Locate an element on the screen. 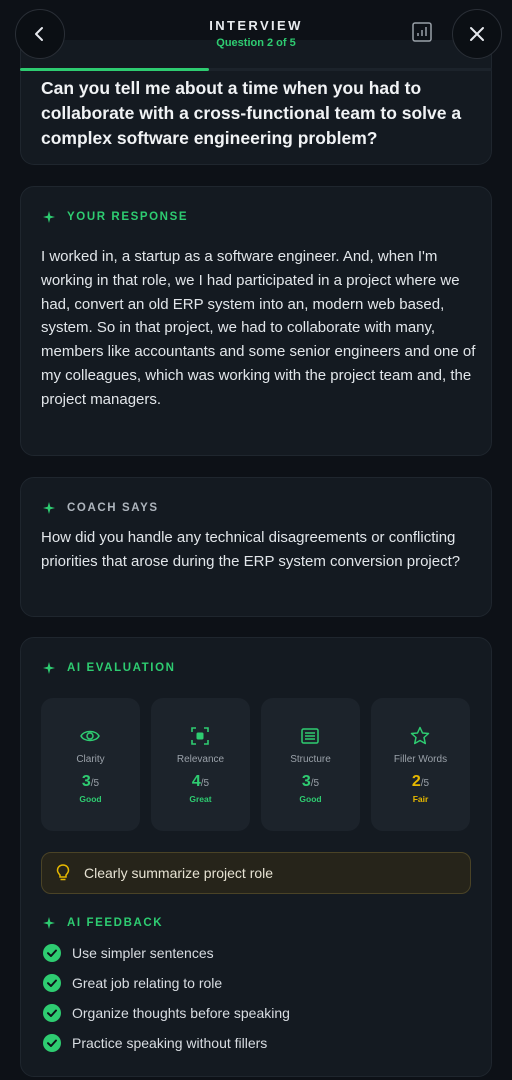 Image resolution: width=512 pixels, height=1080 pixels. close-button is located at coordinates (477, 34).